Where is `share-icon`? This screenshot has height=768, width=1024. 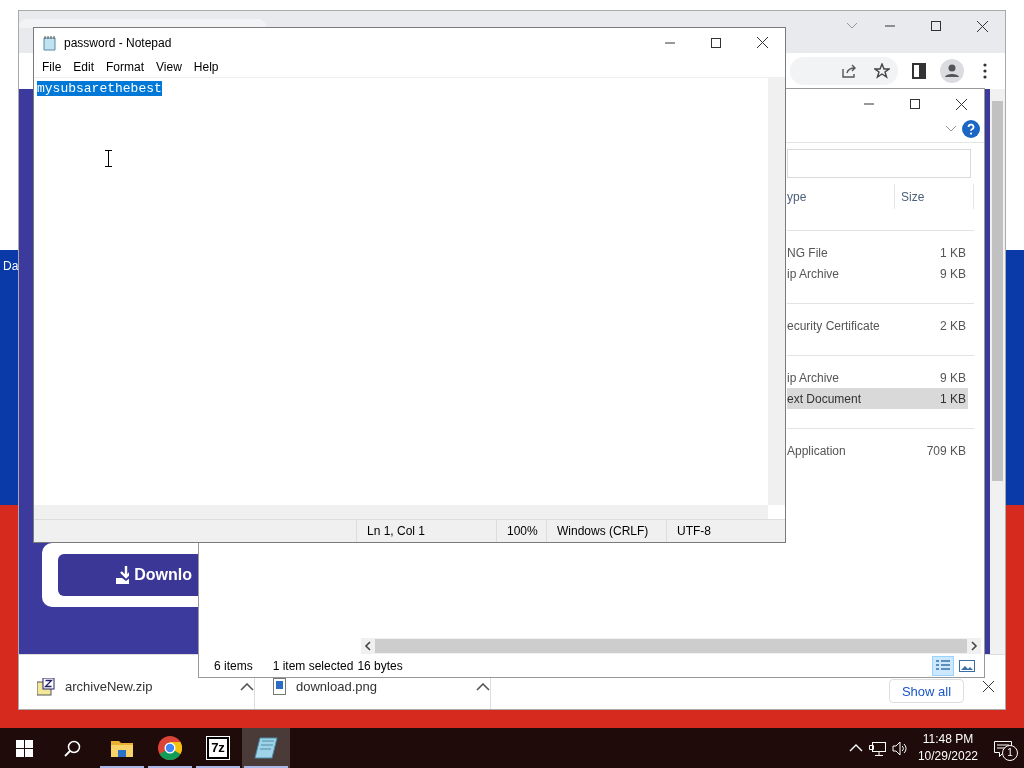
share-icon is located at coordinates (848, 71).